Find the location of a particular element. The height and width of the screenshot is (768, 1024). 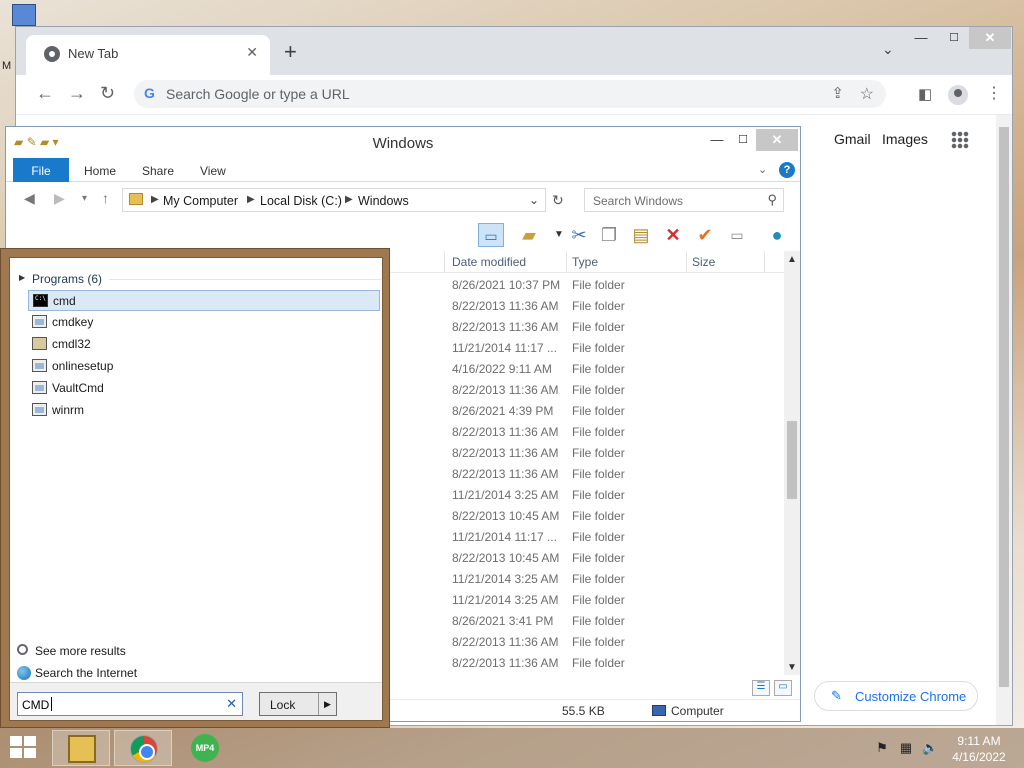

row-date: 8/26/2021 10:37 PM is located at coordinates (506, 285).